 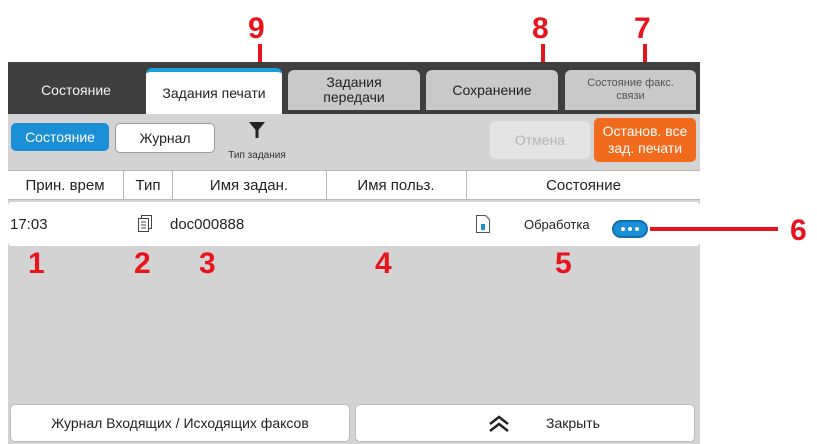 I want to click on col-job-name: Имя задан., so click(x=249, y=185).